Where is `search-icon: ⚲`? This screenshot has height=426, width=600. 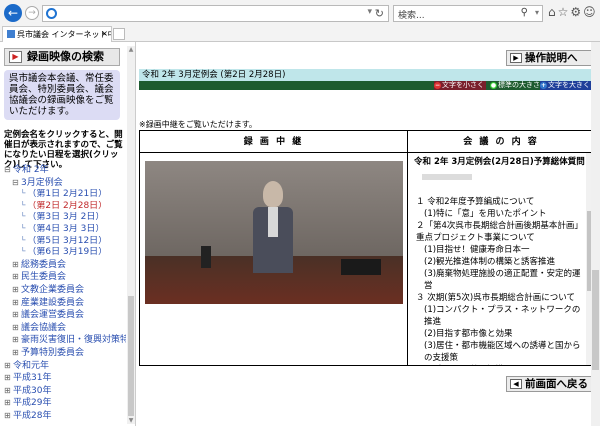 search-icon: ⚲ is located at coordinates (524, 12).